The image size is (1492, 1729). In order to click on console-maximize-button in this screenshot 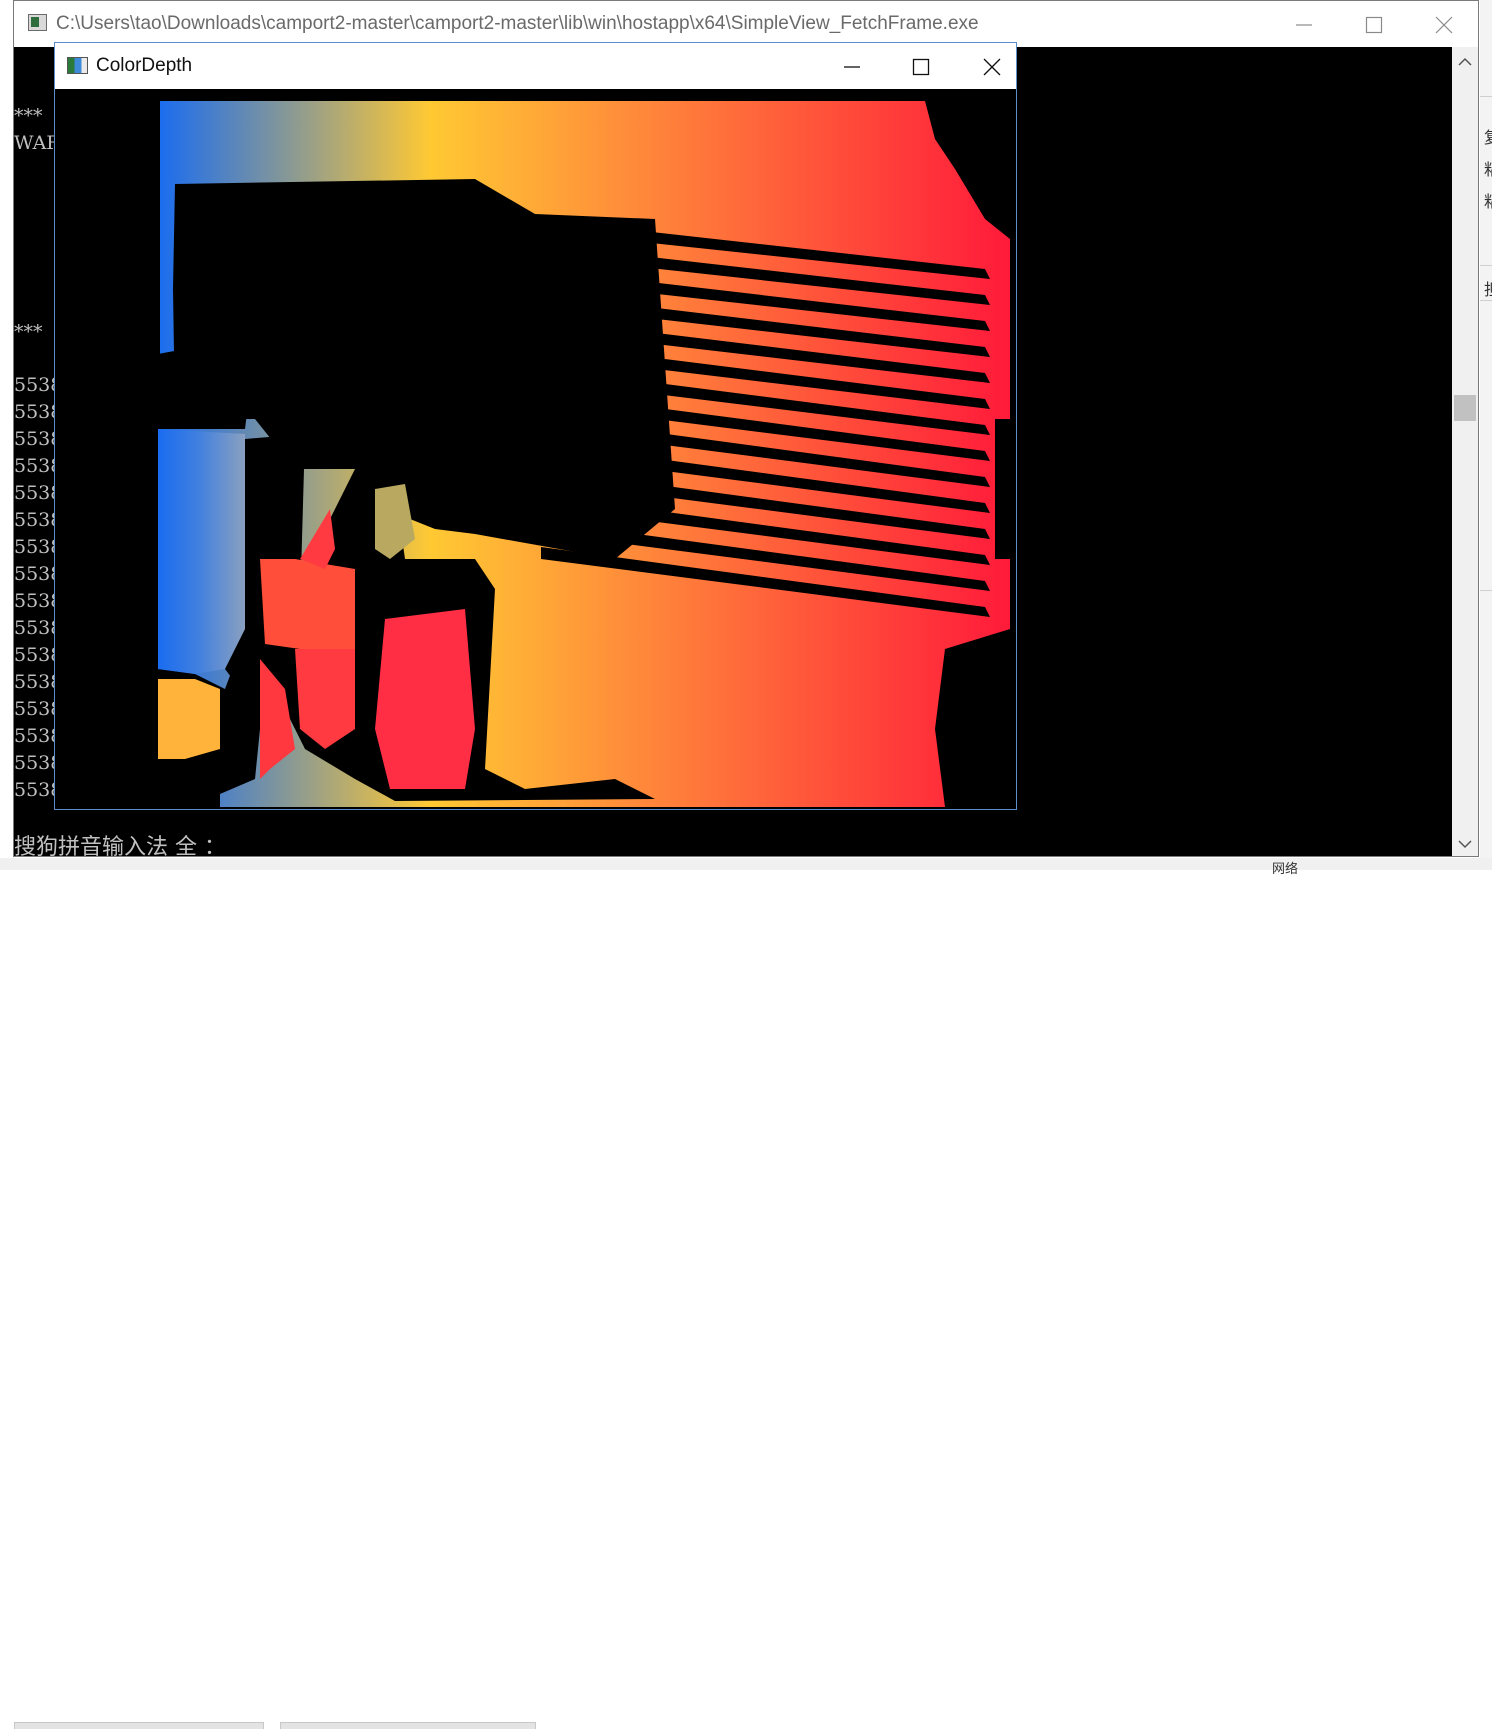, I will do `click(1375, 24)`.